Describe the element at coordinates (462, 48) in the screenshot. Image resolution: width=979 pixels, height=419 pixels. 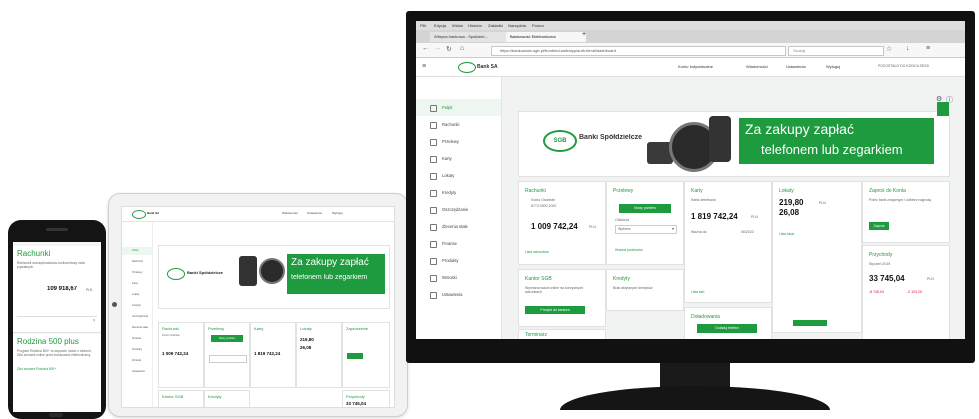
I see `home-icon: ⌂` at that location.